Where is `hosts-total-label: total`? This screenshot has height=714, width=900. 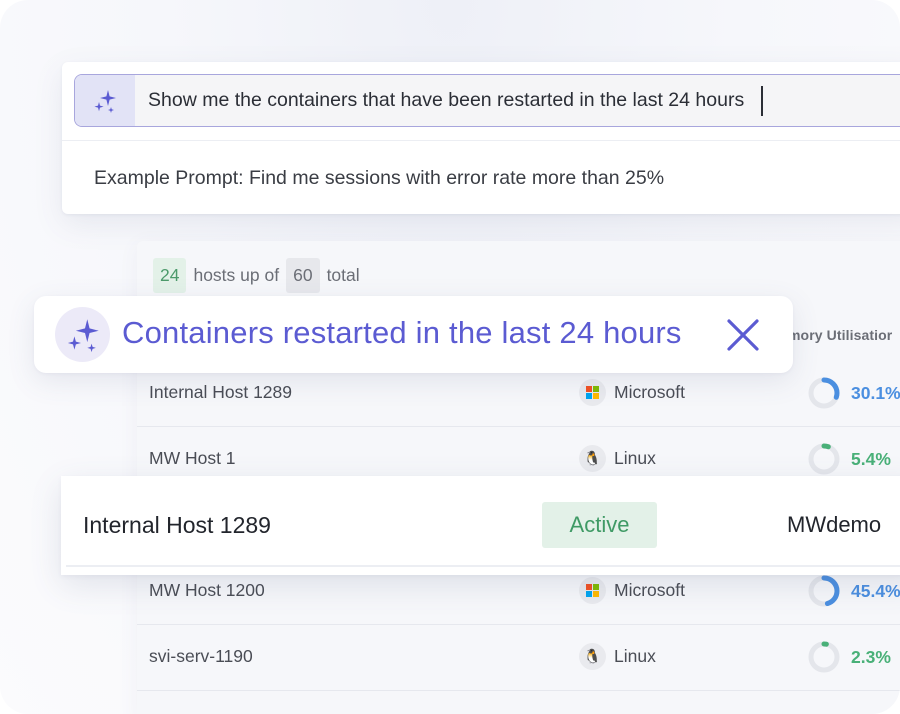
hosts-total-label: total is located at coordinates (343, 275).